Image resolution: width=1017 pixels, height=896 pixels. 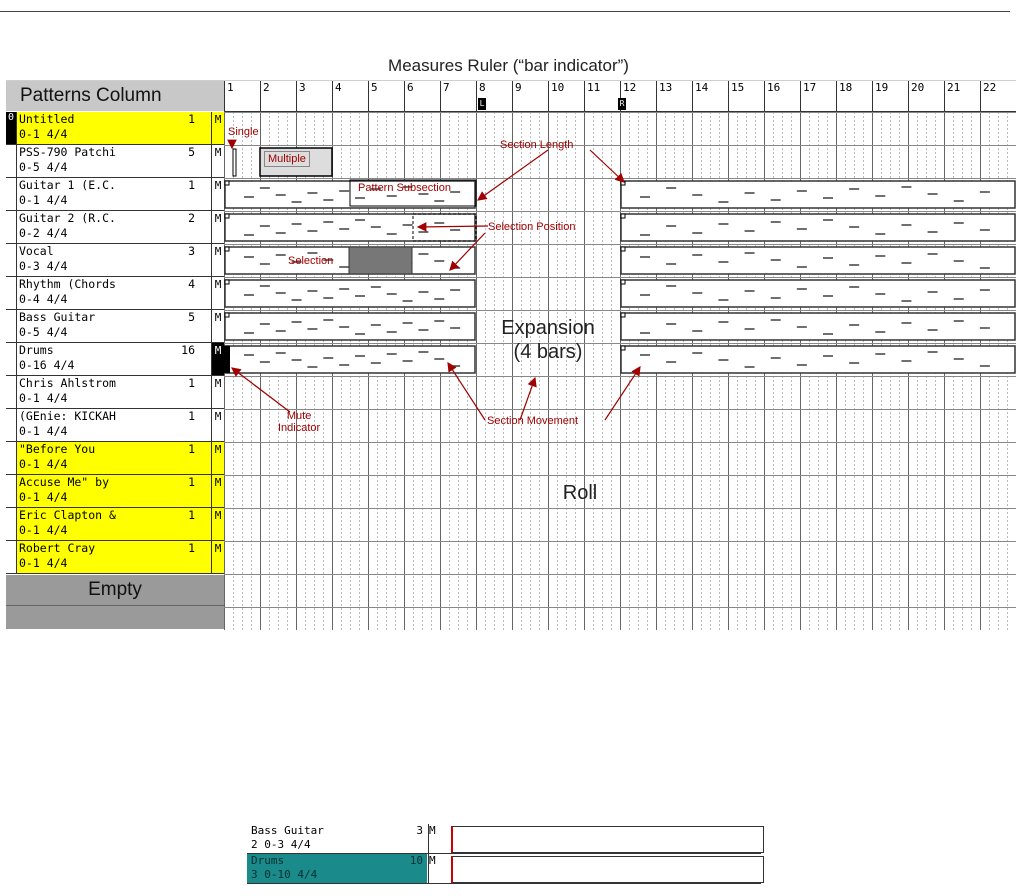 What do you see at coordinates (268, 860) in the screenshot?
I see `thumbnail-name: Drums` at bounding box center [268, 860].